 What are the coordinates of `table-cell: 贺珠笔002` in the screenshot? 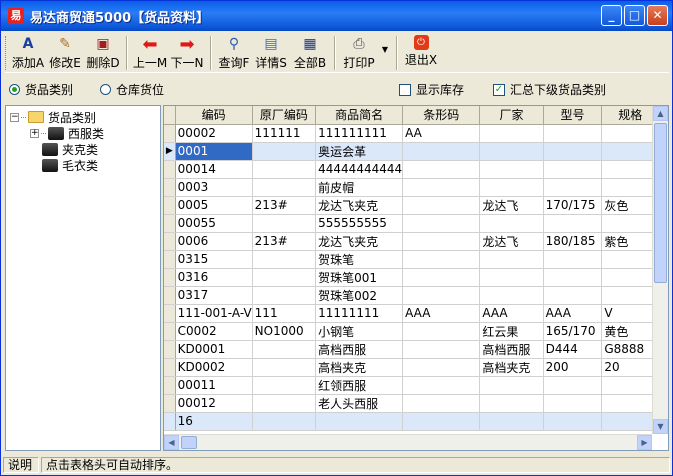 It's located at (359, 295).